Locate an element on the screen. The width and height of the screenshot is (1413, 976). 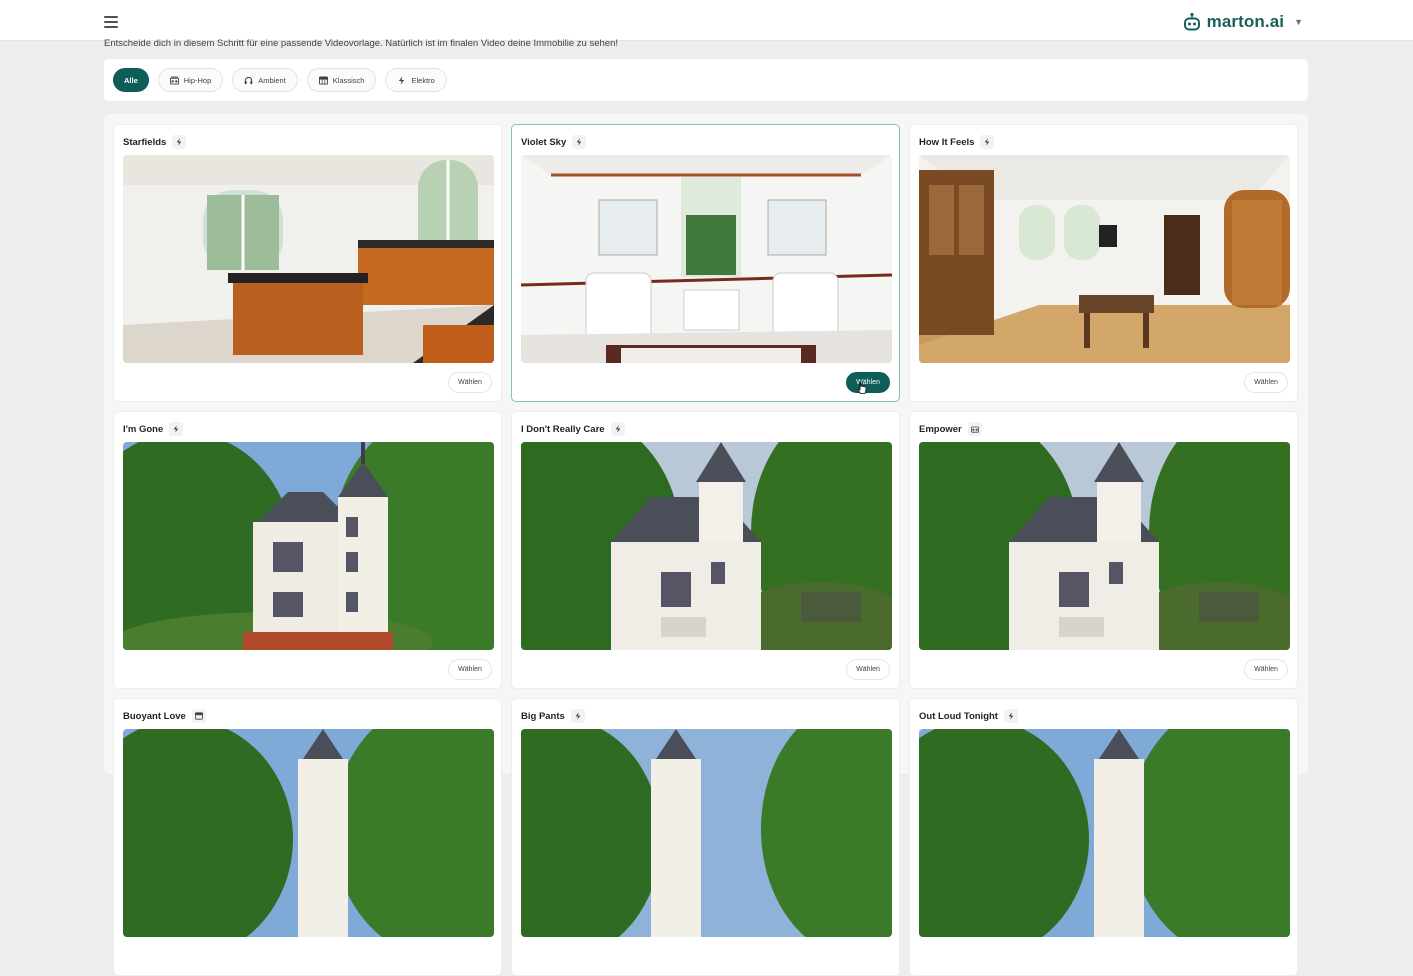
template-card-i-dont-really-care: I Don't Really Care Wählen is located at coordinates (705, 550).